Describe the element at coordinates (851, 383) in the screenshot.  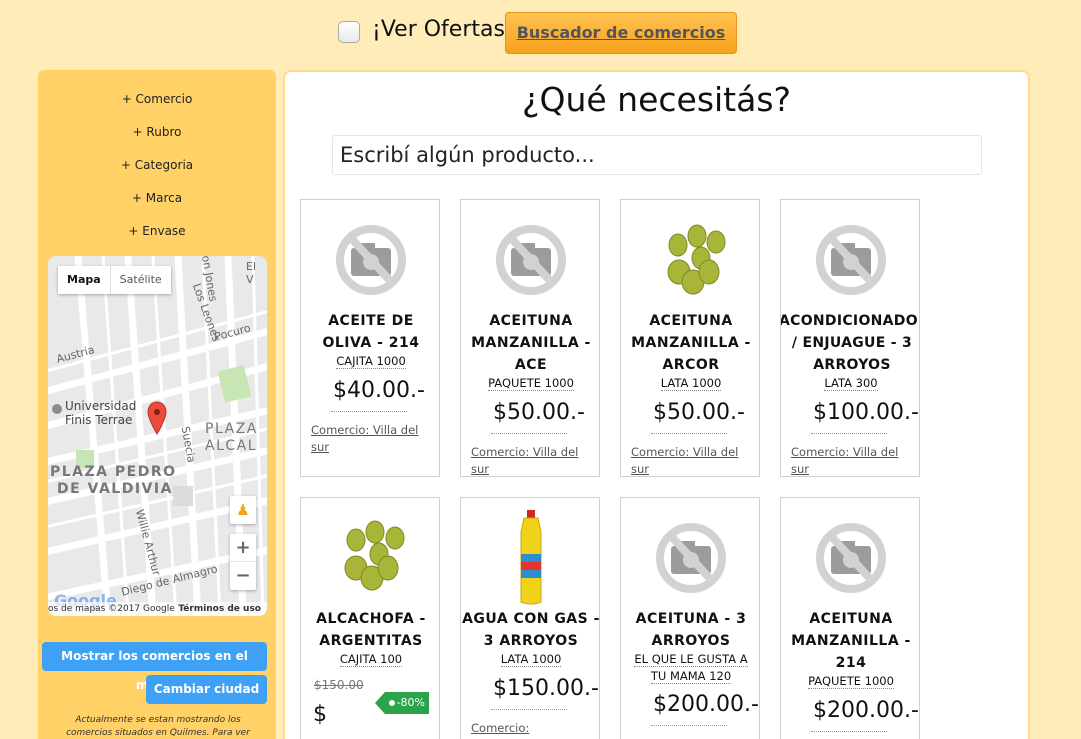
I see `product-presentation: LATA 300` at that location.